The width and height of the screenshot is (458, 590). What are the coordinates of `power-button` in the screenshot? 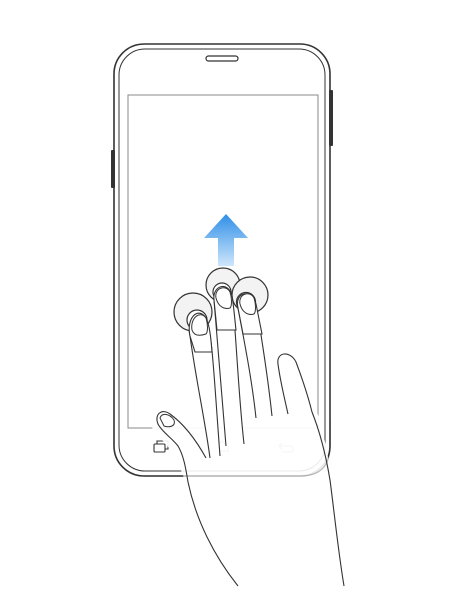 It's located at (331, 118).